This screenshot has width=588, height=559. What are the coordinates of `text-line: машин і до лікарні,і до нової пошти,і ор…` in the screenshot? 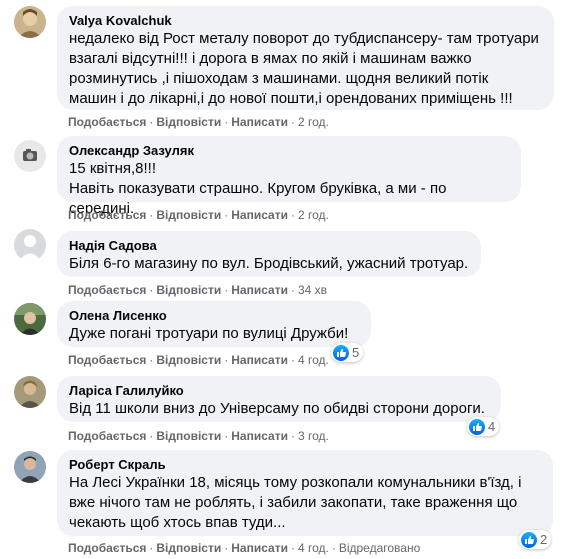 It's located at (291, 98).